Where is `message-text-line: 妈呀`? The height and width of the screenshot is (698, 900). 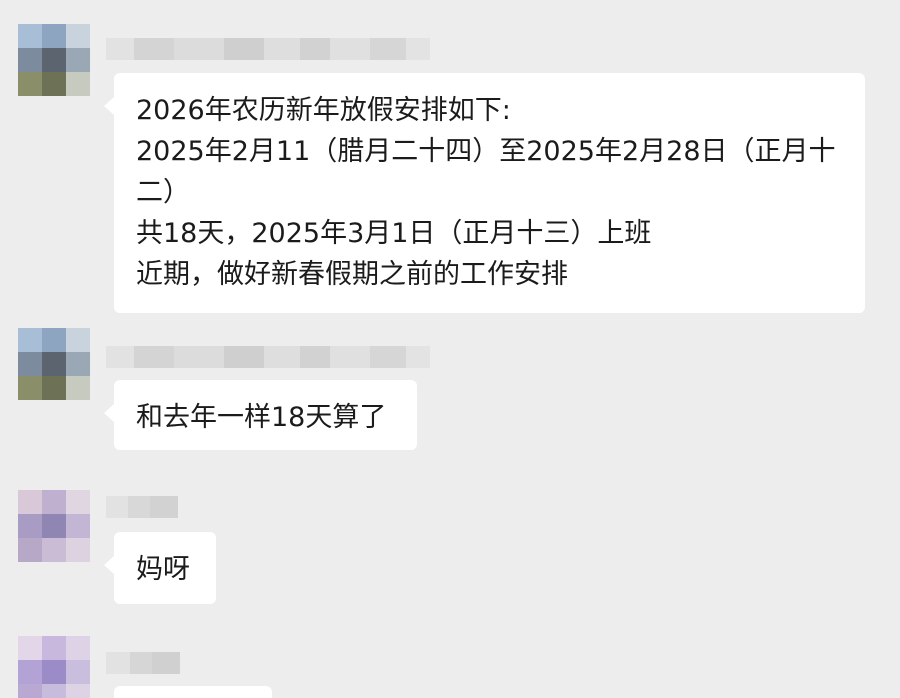
message-text-line: 妈呀 is located at coordinates (163, 569).